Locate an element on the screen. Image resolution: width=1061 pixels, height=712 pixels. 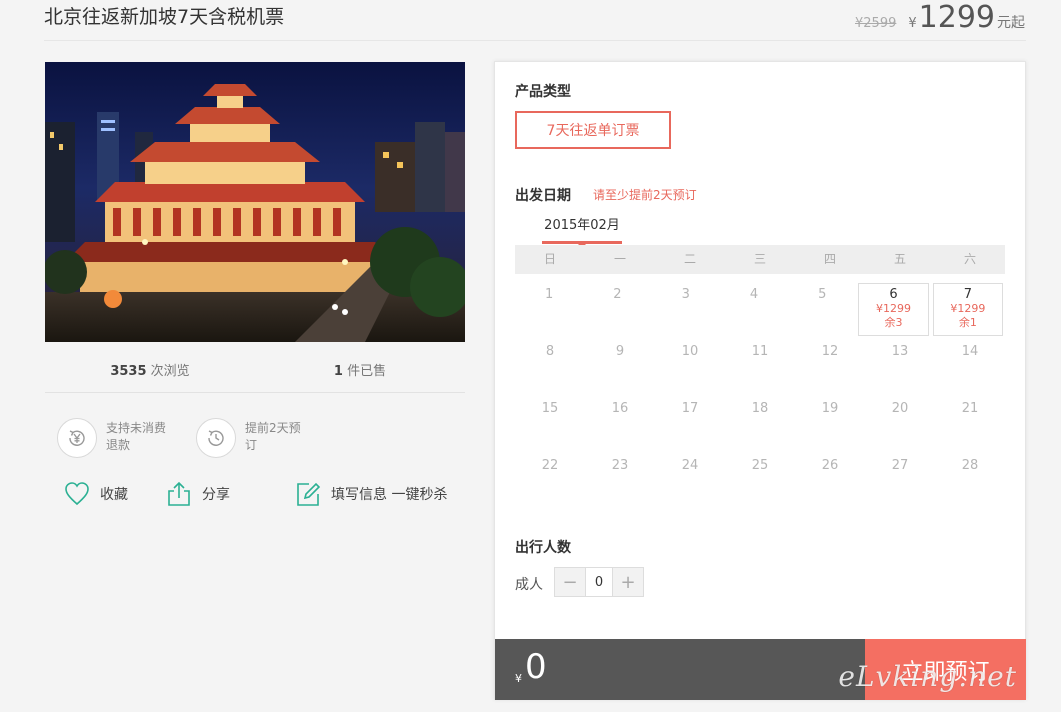
calendar-day-number: 10 is located at coordinates (690, 351).